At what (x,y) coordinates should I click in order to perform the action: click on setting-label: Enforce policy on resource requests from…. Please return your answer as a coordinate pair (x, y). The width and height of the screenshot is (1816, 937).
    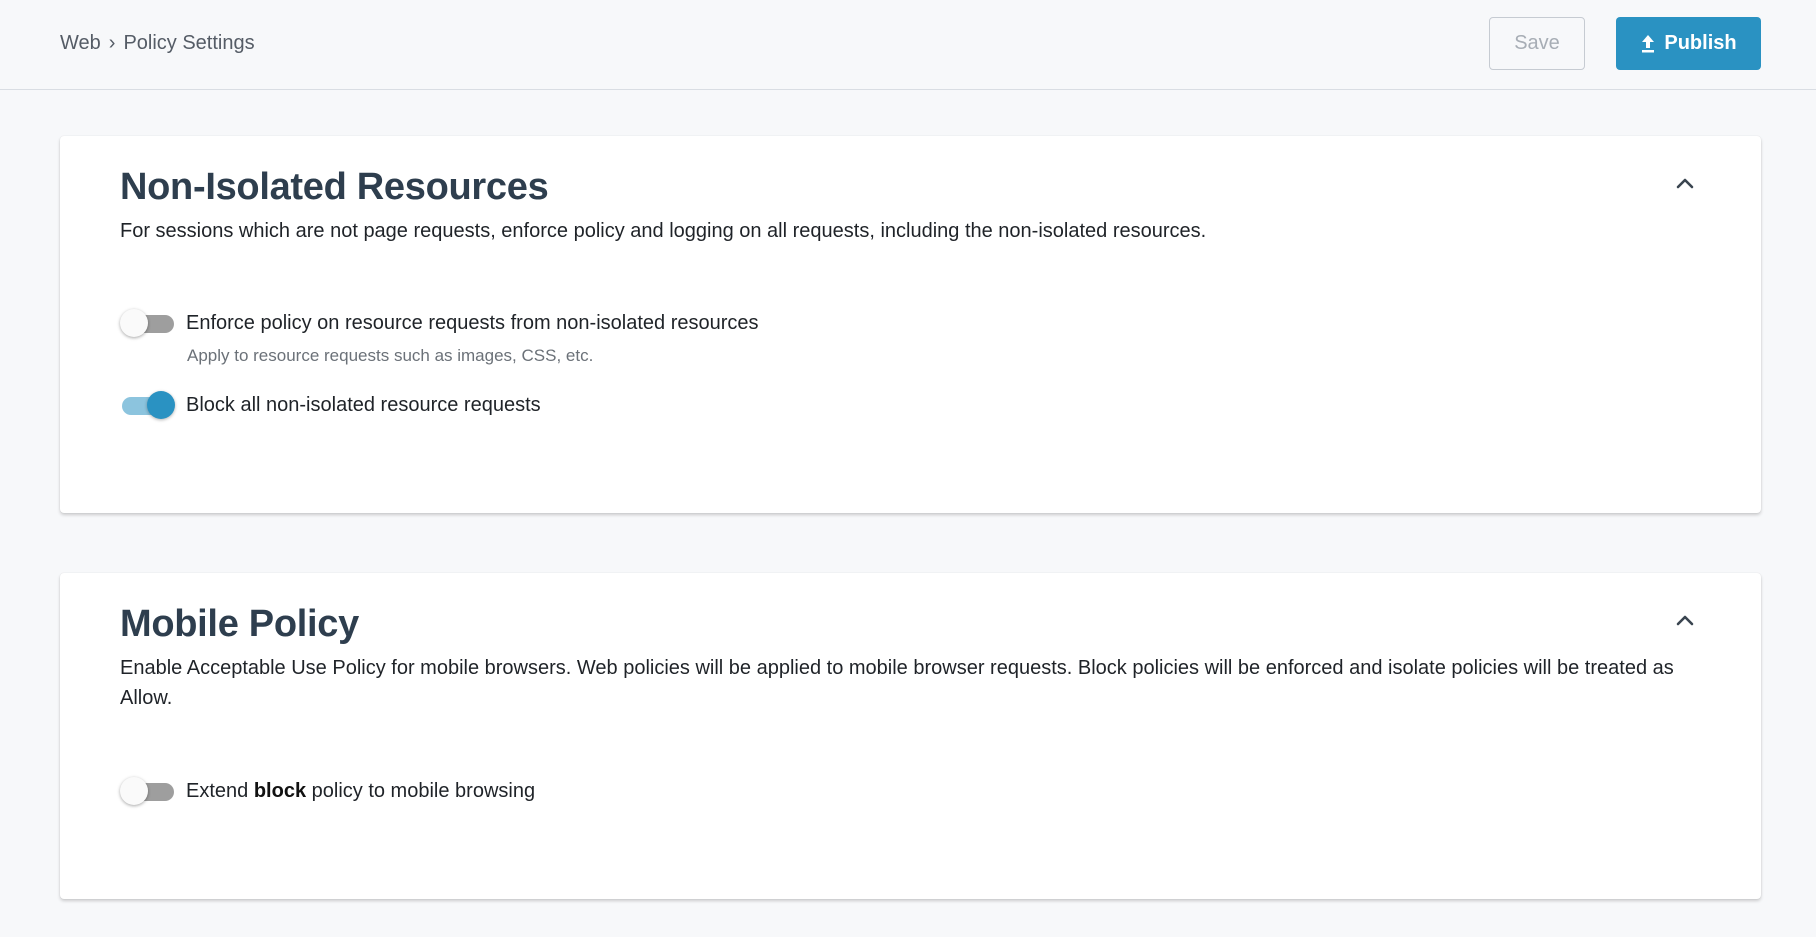
    Looking at the image, I should click on (472, 322).